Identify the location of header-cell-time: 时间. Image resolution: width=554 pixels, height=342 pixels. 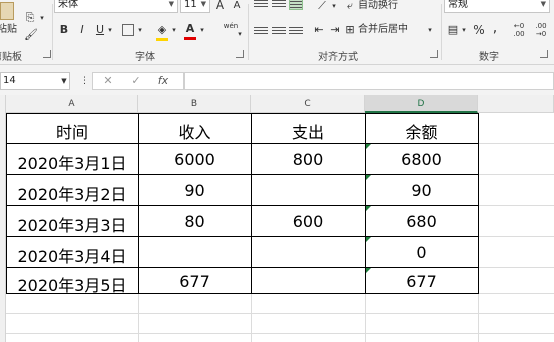
(72, 131).